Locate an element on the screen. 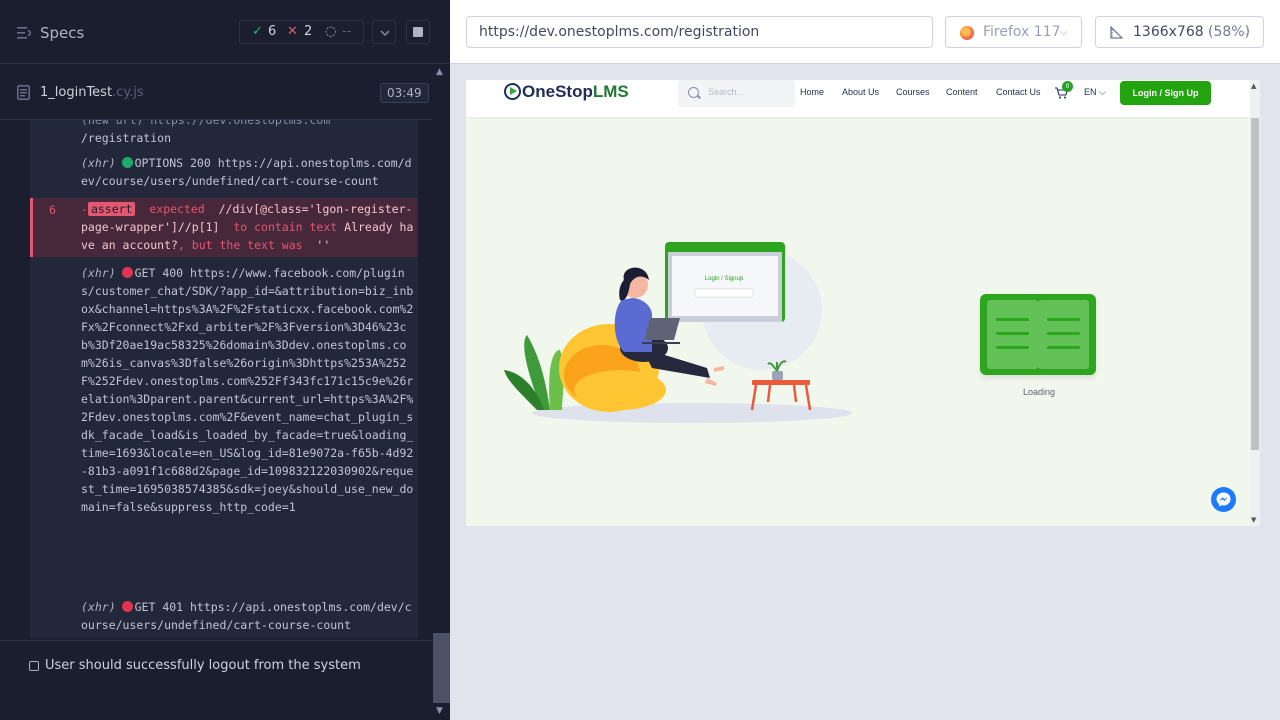 This screenshot has height=720, width=1280. browser-selector: Firefox 117 ⌵ is located at coordinates (1013, 32).